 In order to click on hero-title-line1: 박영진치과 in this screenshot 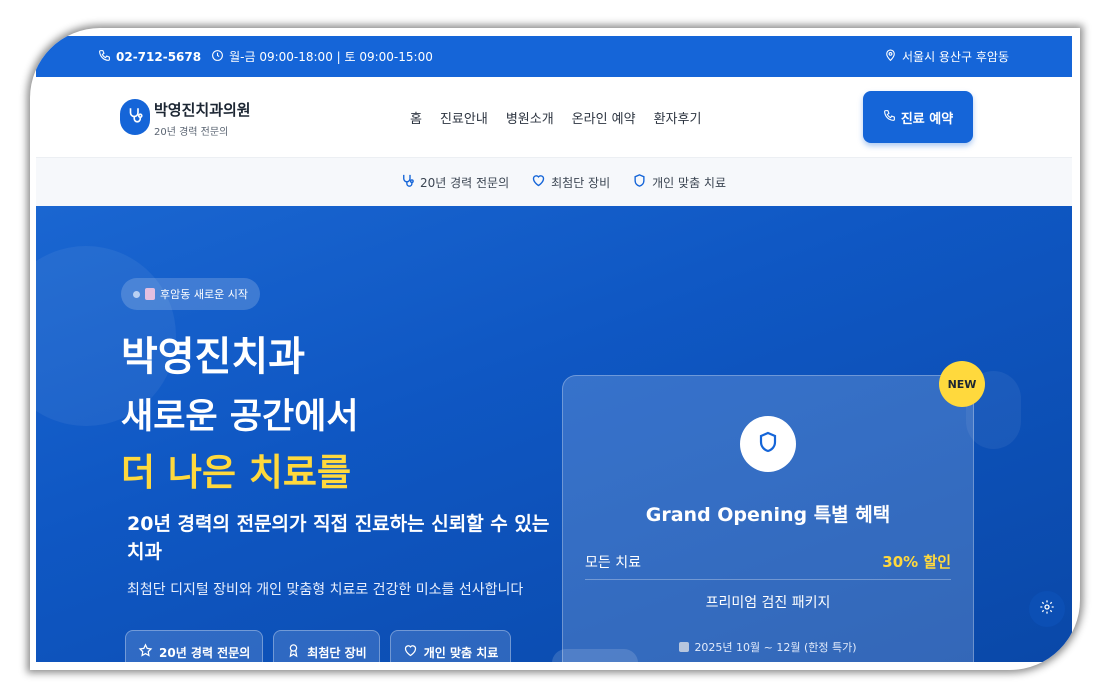, I will do `click(213, 357)`.